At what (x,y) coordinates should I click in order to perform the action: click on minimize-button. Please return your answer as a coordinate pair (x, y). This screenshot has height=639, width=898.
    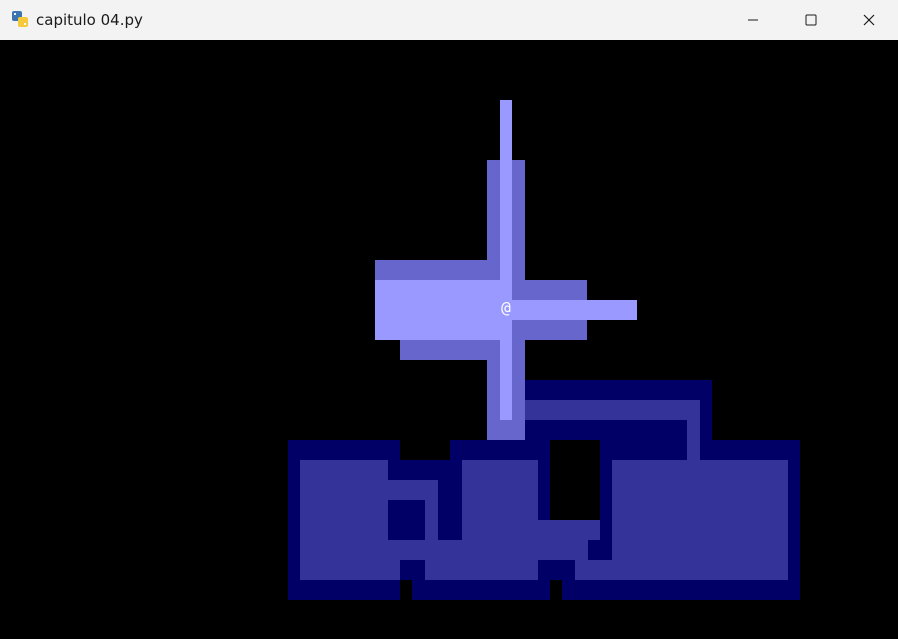
    Looking at the image, I should click on (753, 20).